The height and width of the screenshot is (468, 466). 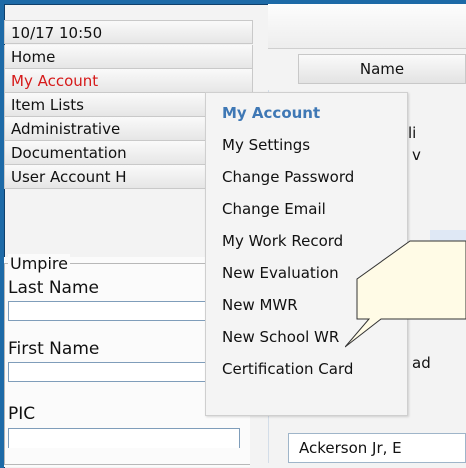 What do you see at coordinates (271, 113) in the screenshot?
I see `menu-header: My Account` at bounding box center [271, 113].